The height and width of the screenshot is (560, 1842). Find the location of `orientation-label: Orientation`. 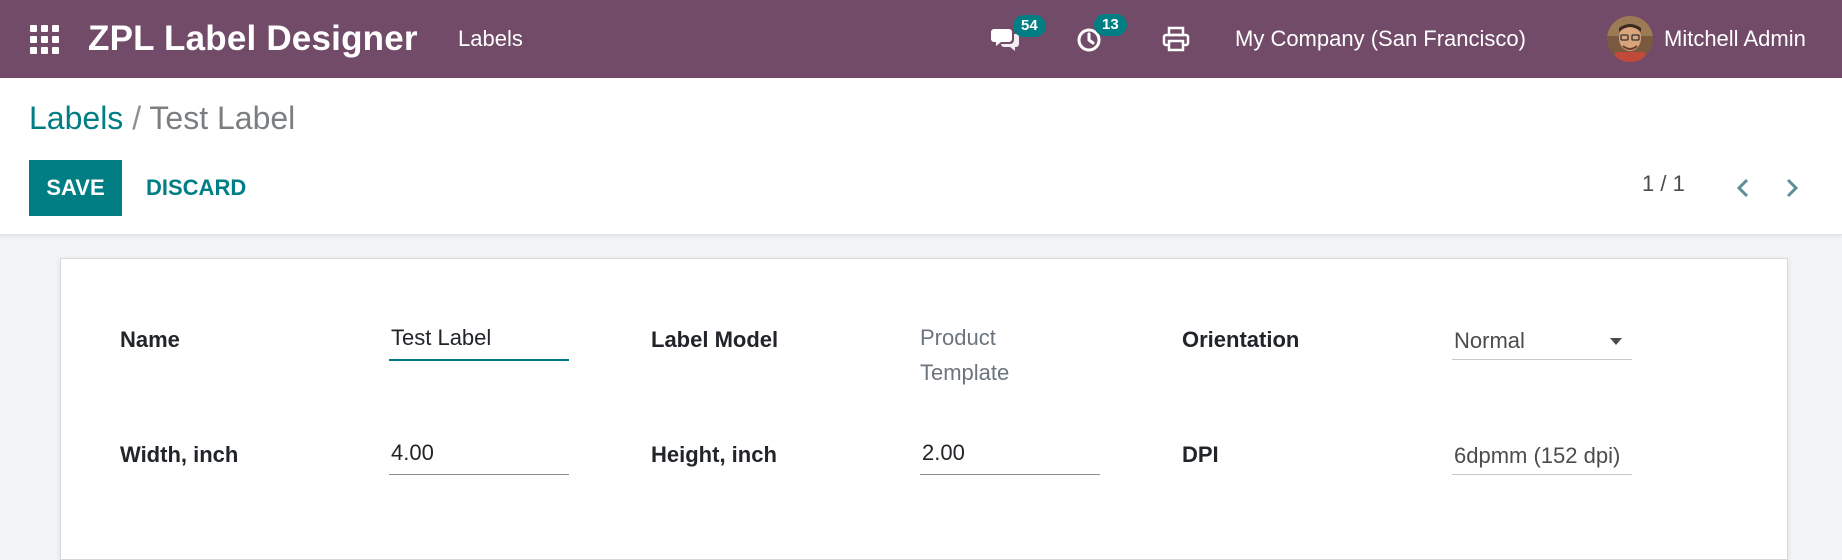

orientation-label: Orientation is located at coordinates (1241, 339).